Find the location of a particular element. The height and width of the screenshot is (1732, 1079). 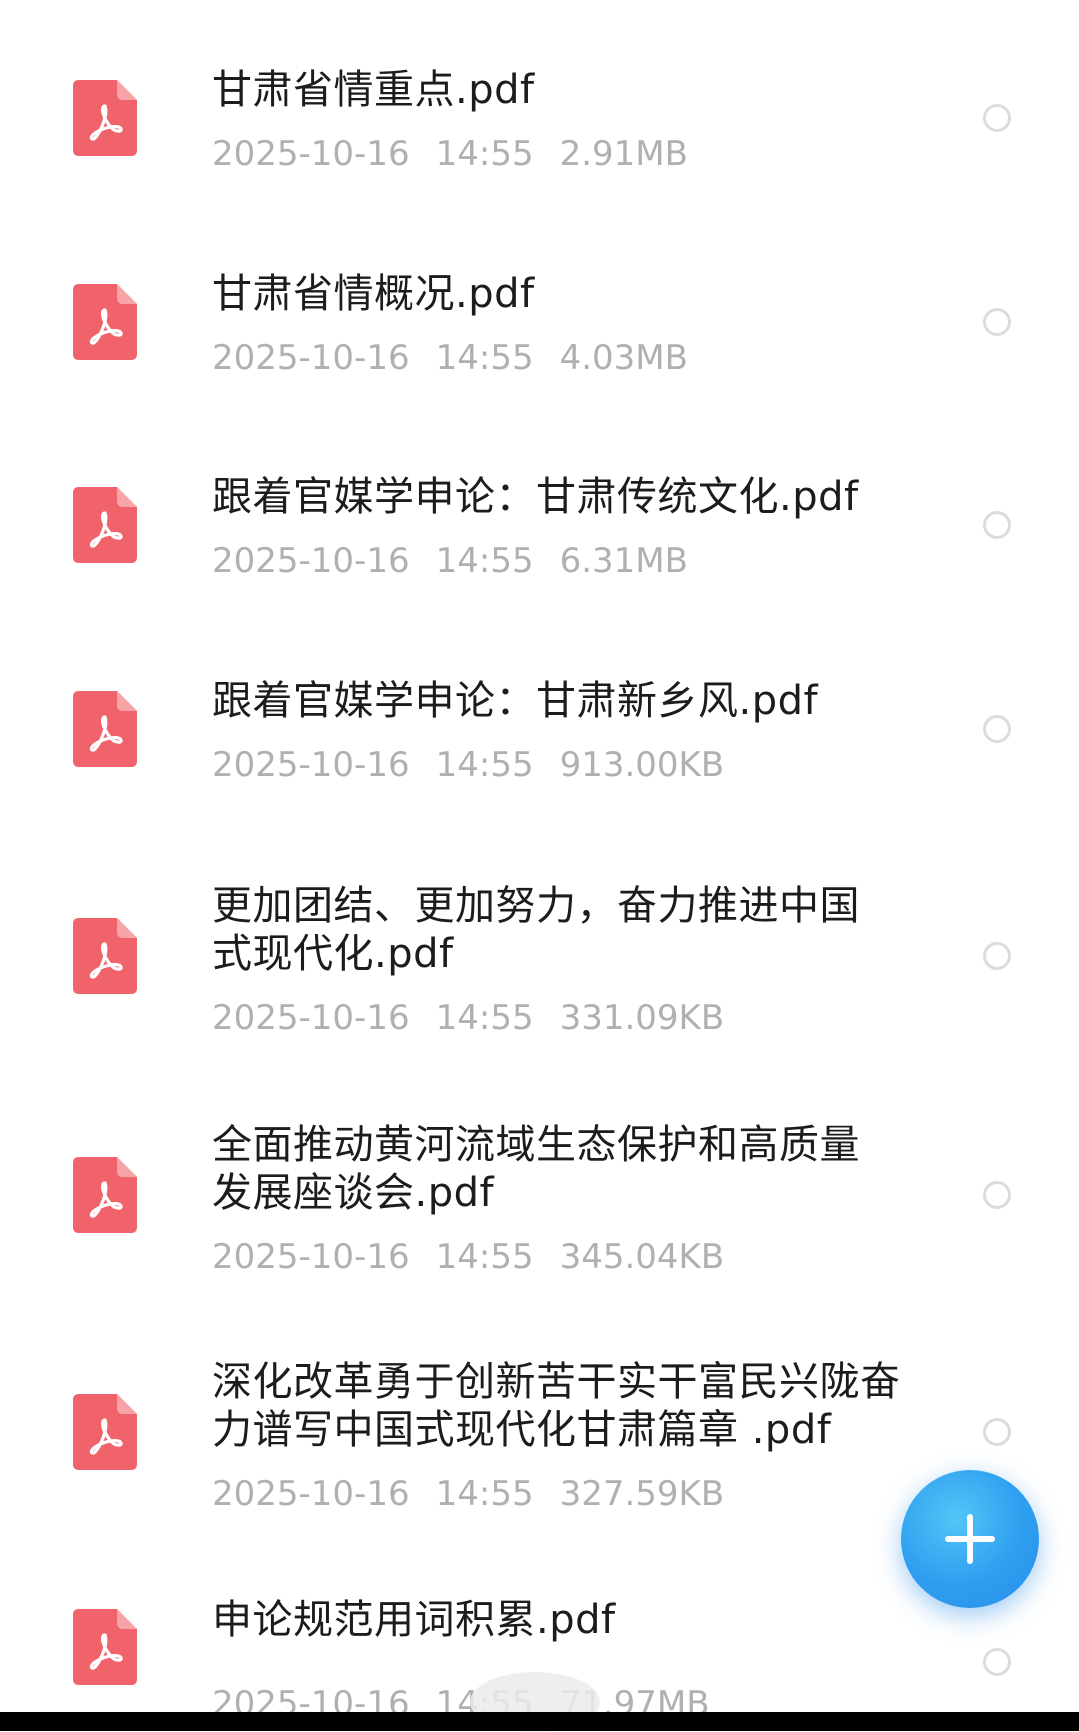

file-meta: 2025-10-16 14:55 327.59KB is located at coordinates (468, 1494).